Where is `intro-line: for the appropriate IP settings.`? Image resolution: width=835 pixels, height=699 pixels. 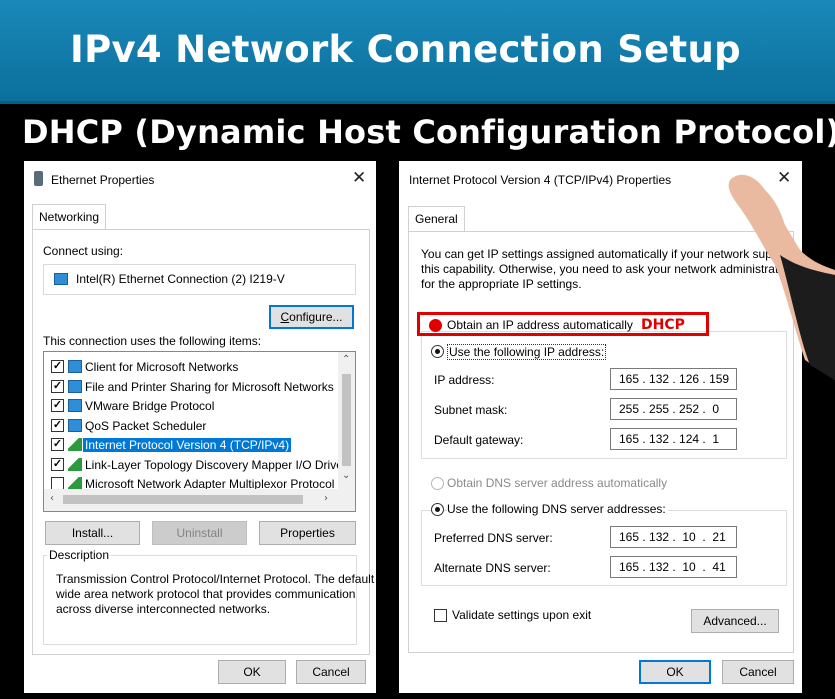 intro-line: for the appropriate IP settings. is located at coordinates (501, 284).